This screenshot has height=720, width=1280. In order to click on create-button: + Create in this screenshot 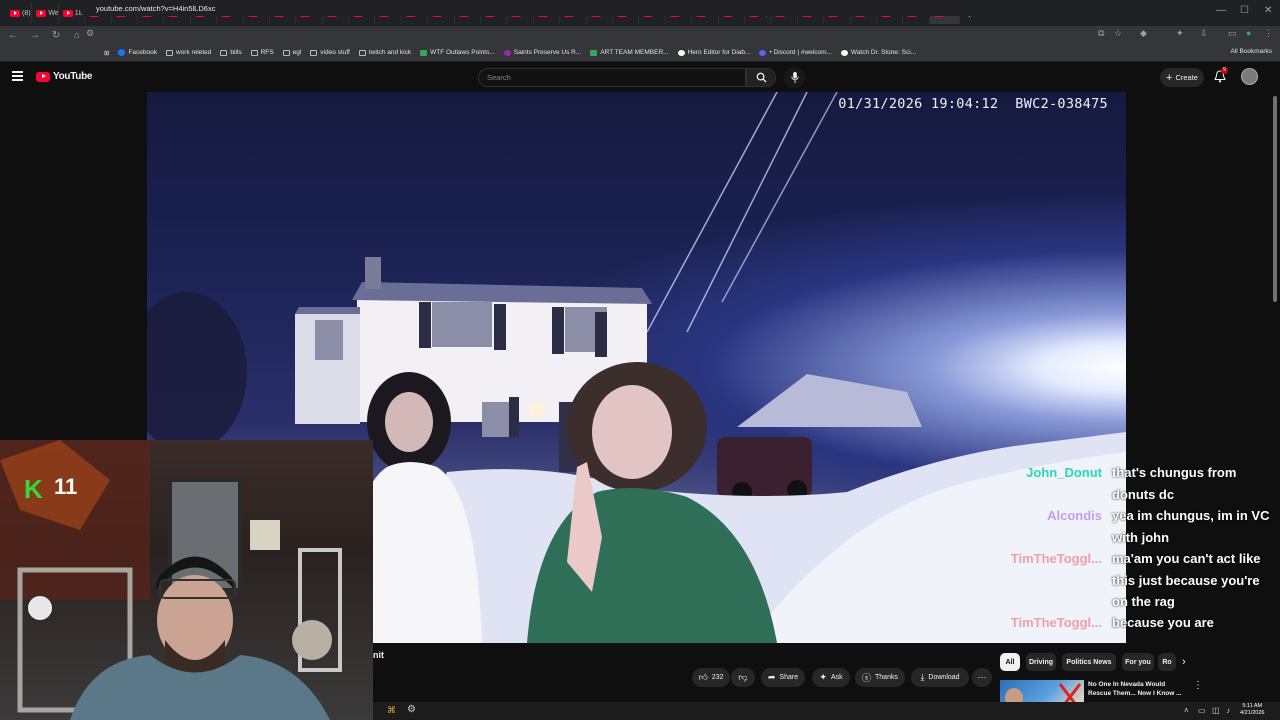, I will do `click(1182, 77)`.